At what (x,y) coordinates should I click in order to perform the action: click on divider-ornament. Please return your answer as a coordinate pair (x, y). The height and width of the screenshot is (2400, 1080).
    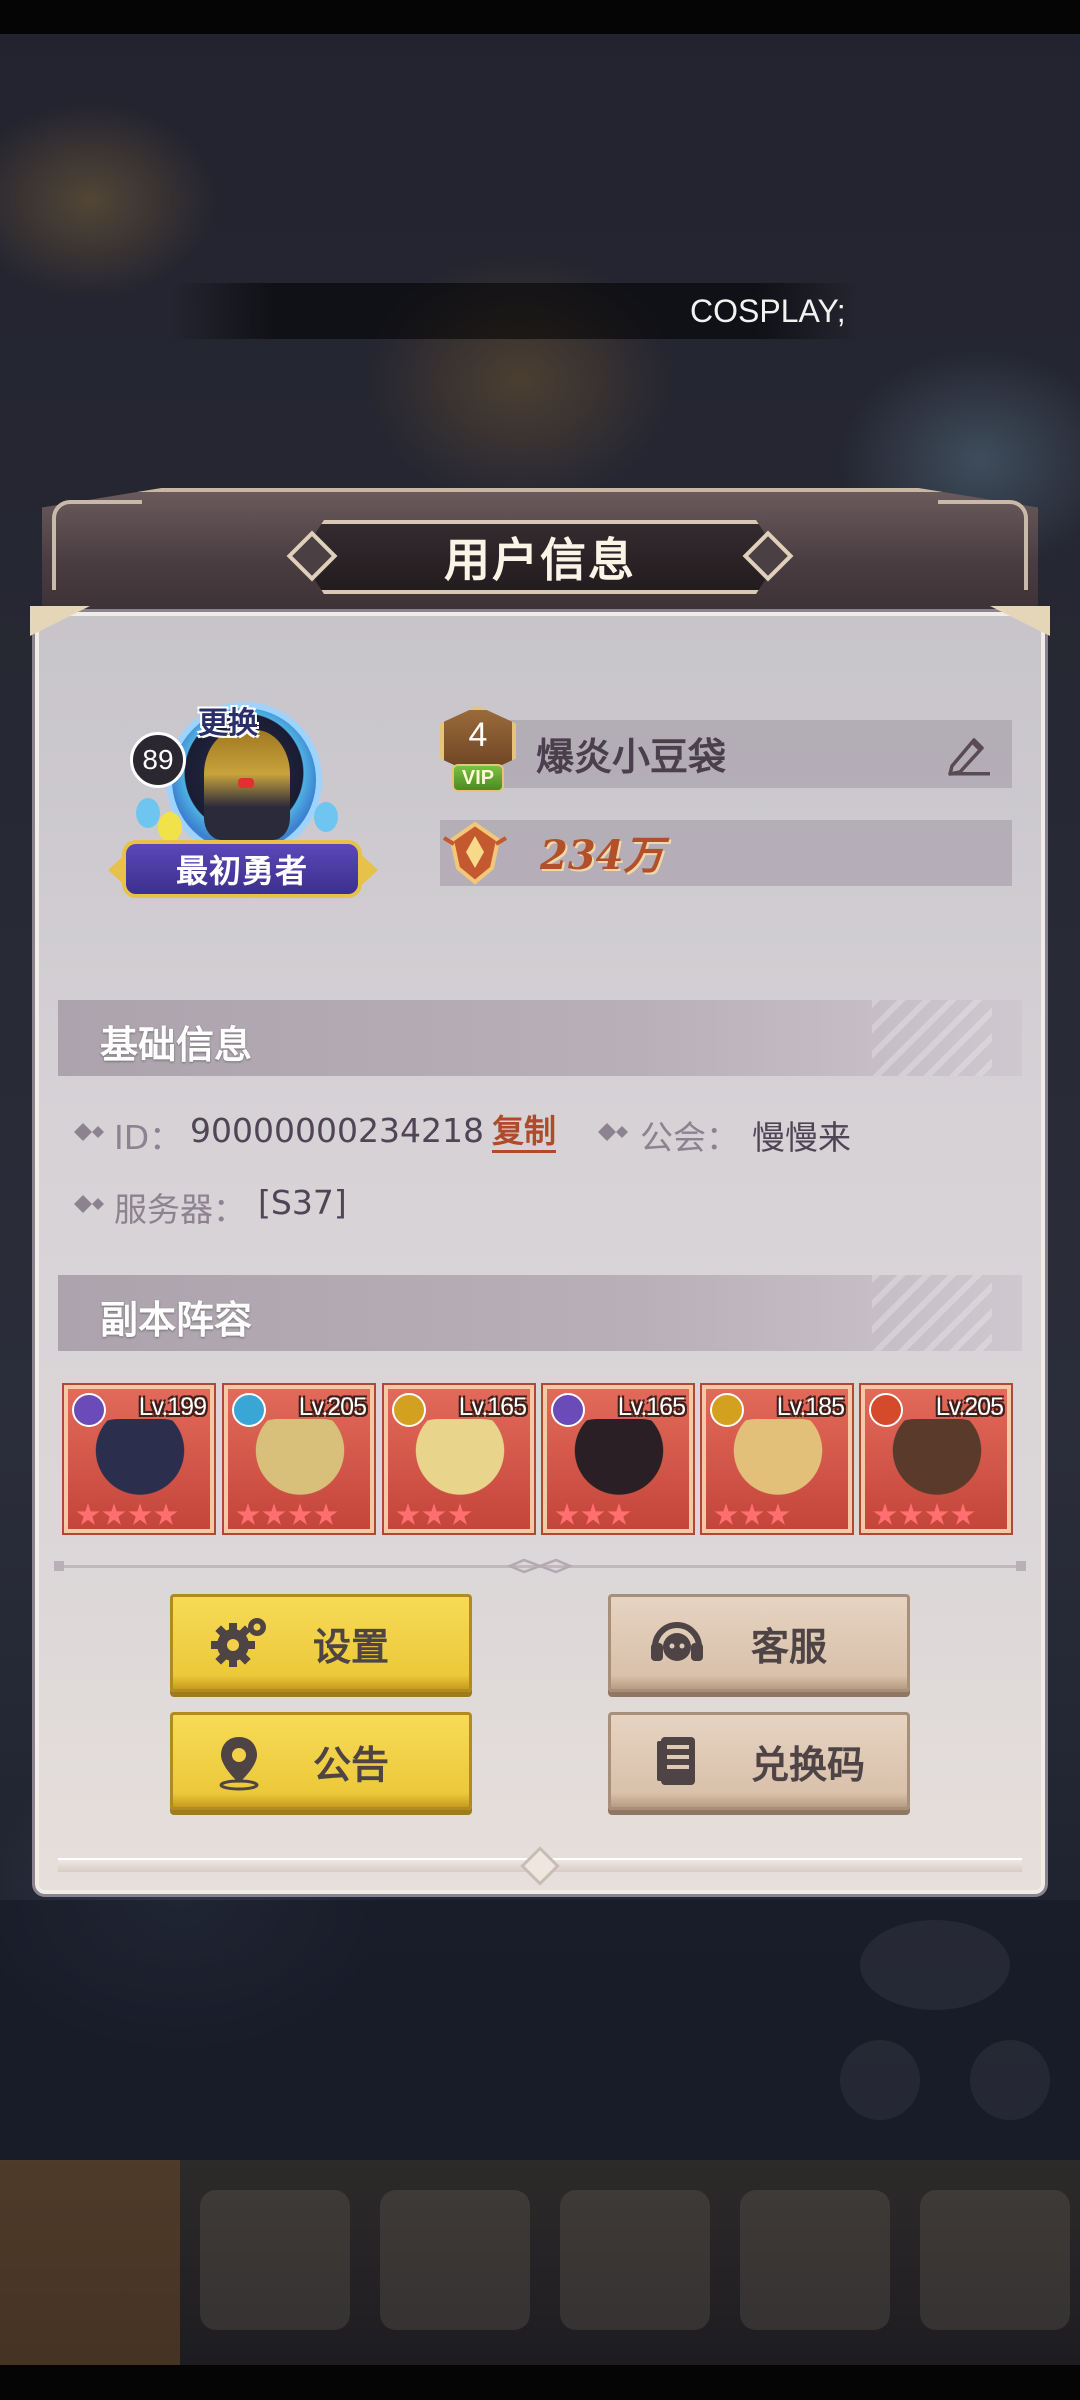
    Looking at the image, I should click on (540, 1566).